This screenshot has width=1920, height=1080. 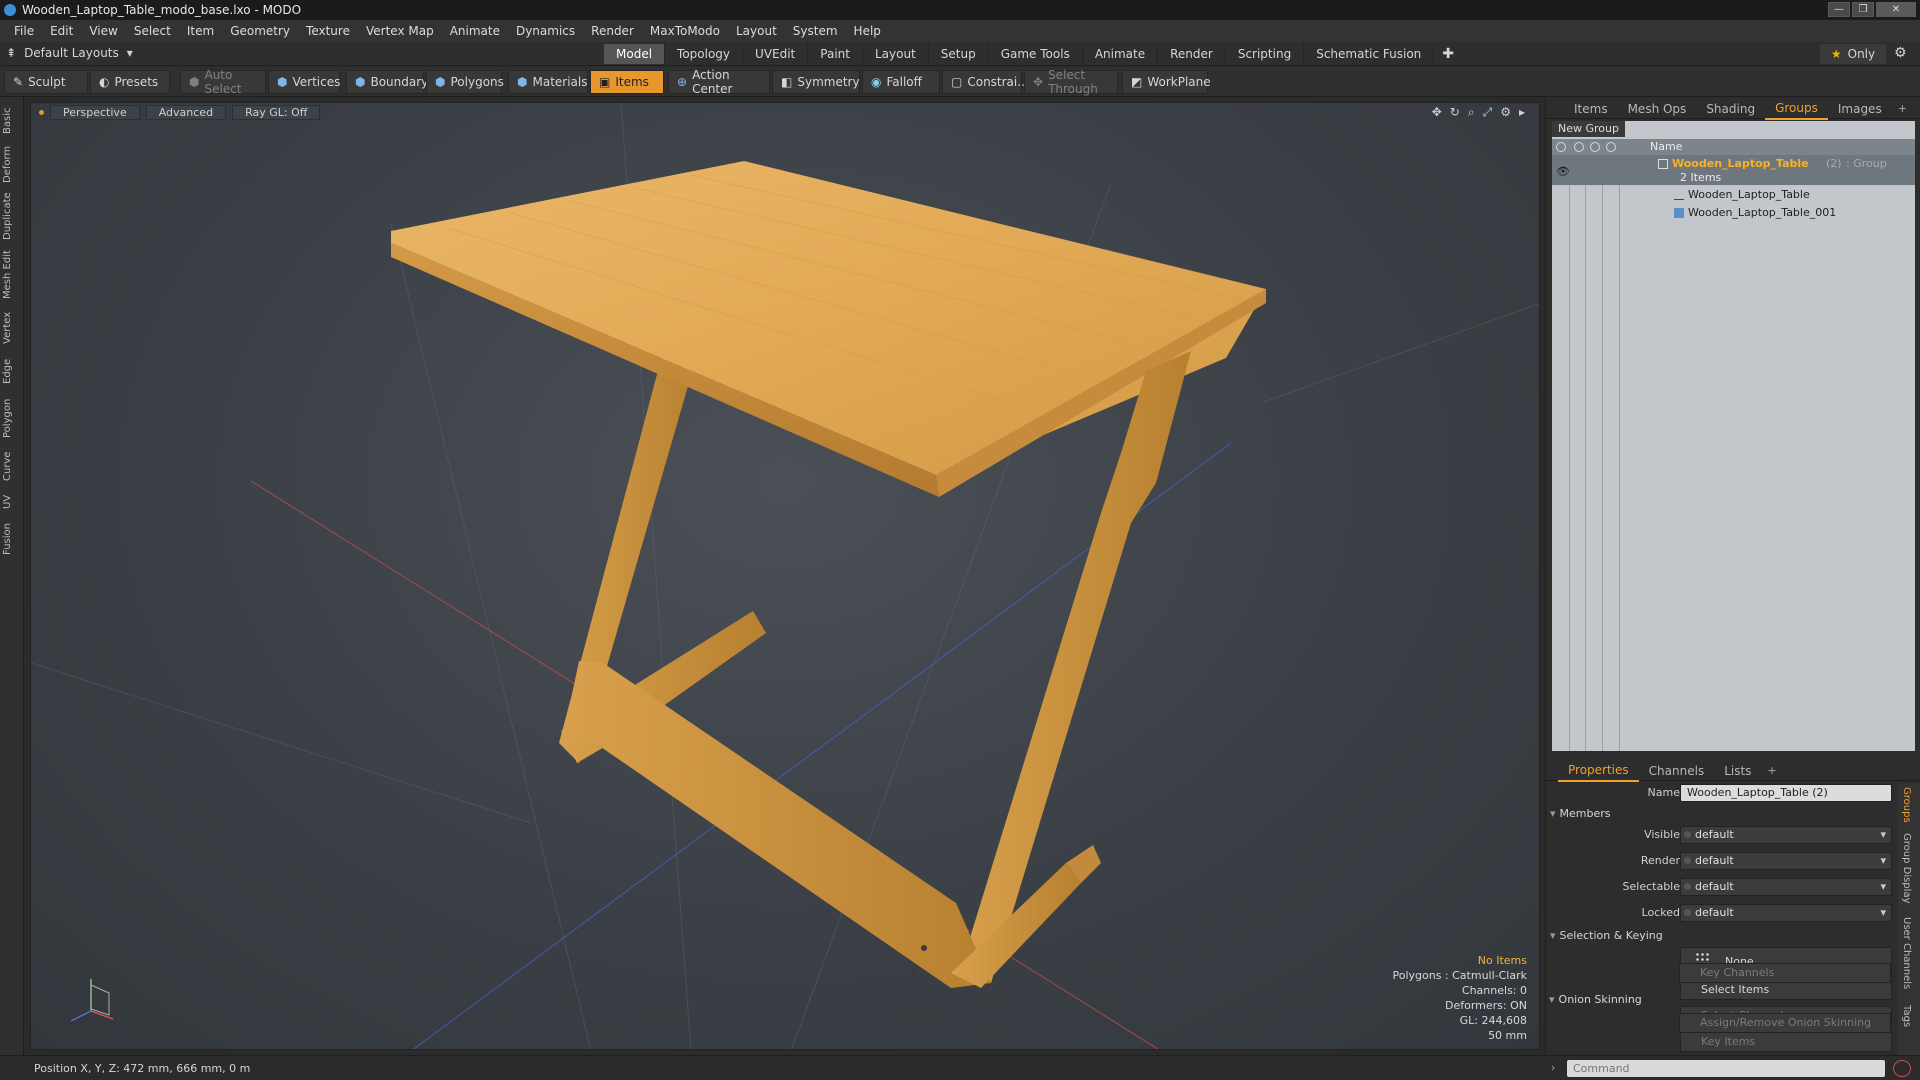 I want to click on eye-icon: 👁, so click(x=1563, y=171).